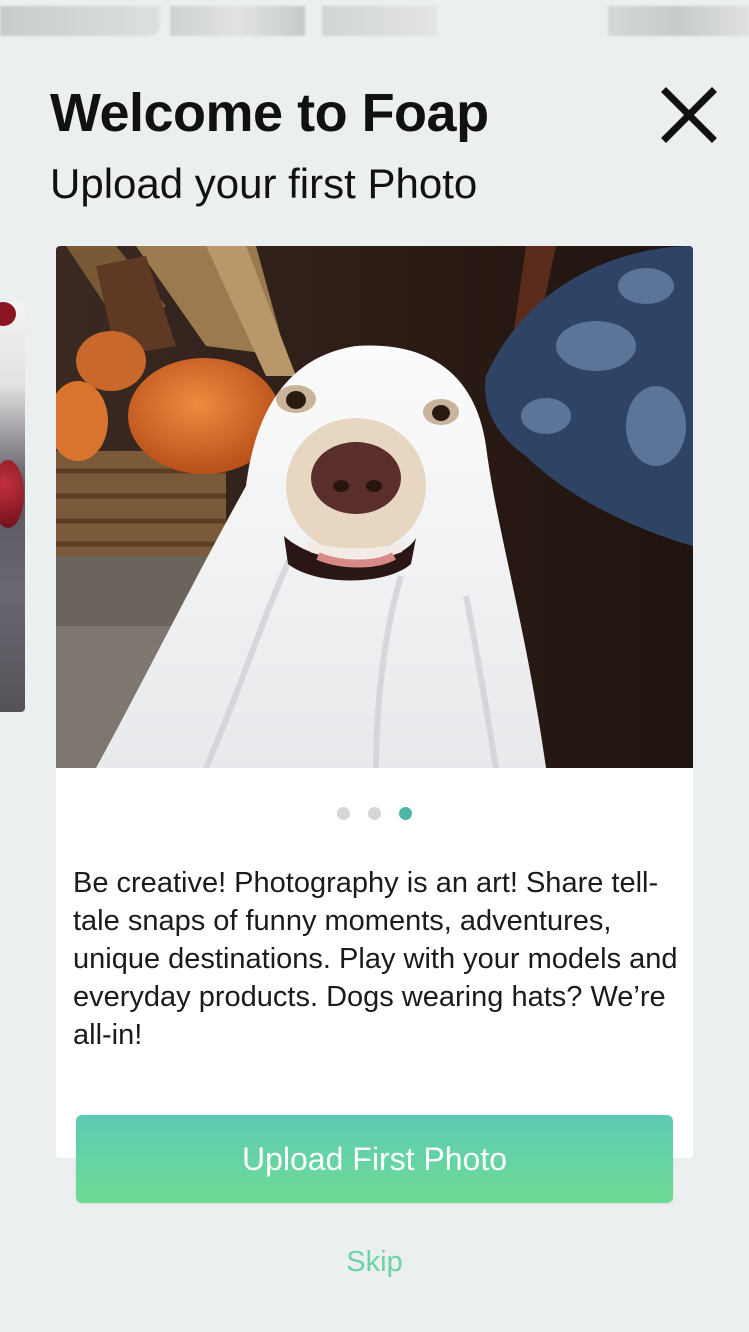  I want to click on close-button, so click(689, 115).